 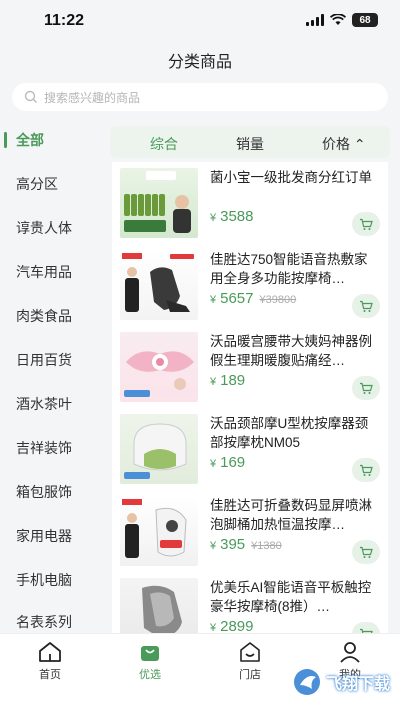 What do you see at coordinates (44, 360) in the screenshot?
I see `sidebar-item-label: 日用百货` at bounding box center [44, 360].